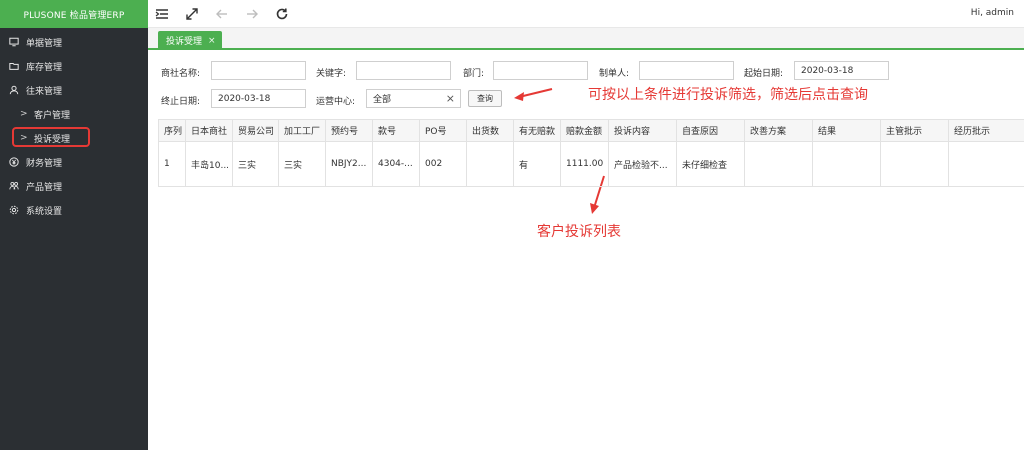 Image resolution: width=1024 pixels, height=450 pixels. Describe the element at coordinates (258, 98) in the screenshot. I see `end-date-input: 2020-03-18` at that location.